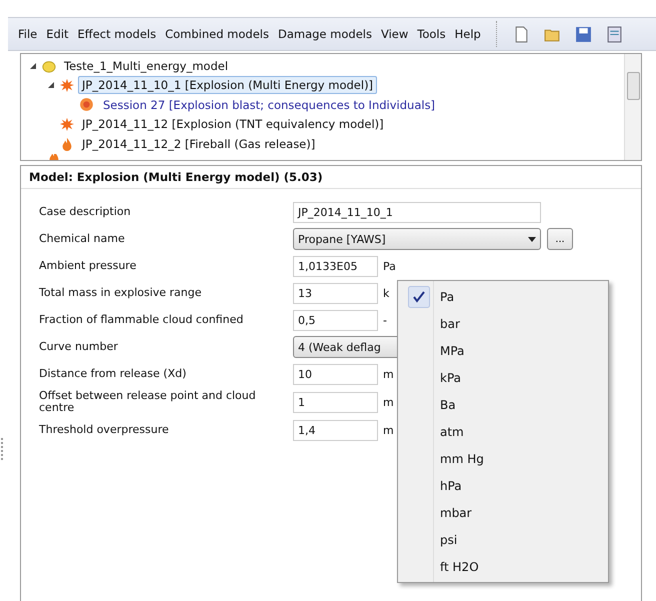 This screenshot has height=601, width=656. What do you see at coordinates (28, 34) in the screenshot?
I see `menu-item: File` at bounding box center [28, 34].